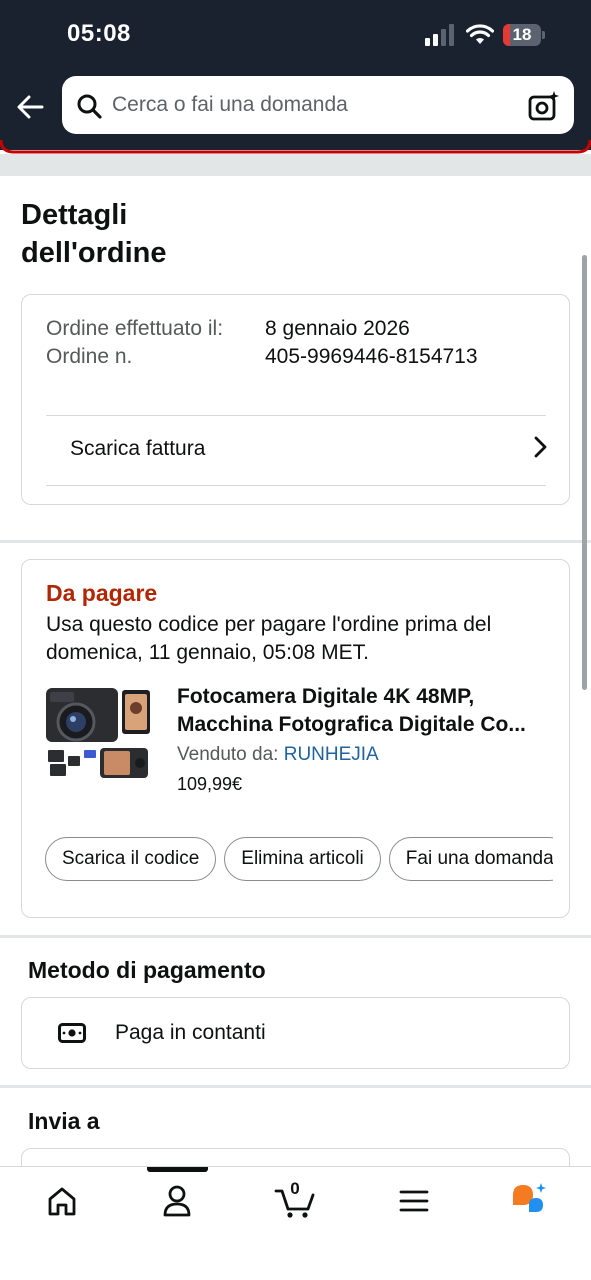 Image resolution: width=591 pixels, height=1280 pixels. I want to click on order-info-labels: Ordine effettuato il: Ordine n., so click(141, 343).